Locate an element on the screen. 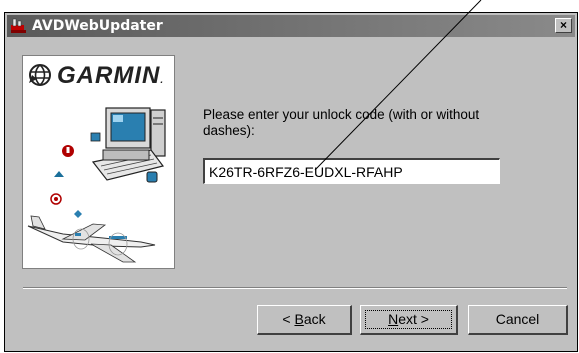 The image size is (579, 353). garmin-logo: GARMIN. is located at coordinates (97, 76).